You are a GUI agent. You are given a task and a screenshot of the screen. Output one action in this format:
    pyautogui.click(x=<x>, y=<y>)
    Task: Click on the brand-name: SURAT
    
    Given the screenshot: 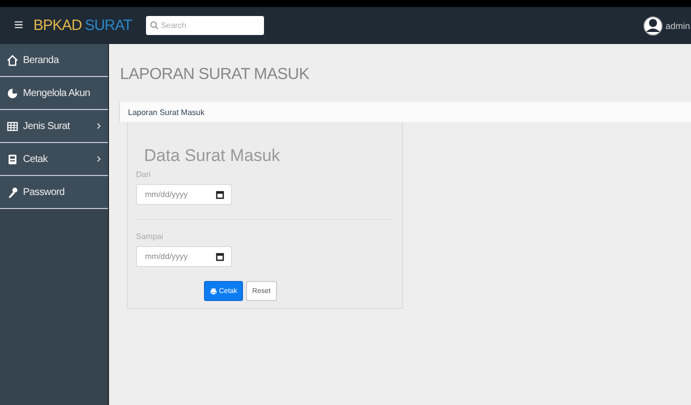 What is the action you would take?
    pyautogui.click(x=108, y=25)
    